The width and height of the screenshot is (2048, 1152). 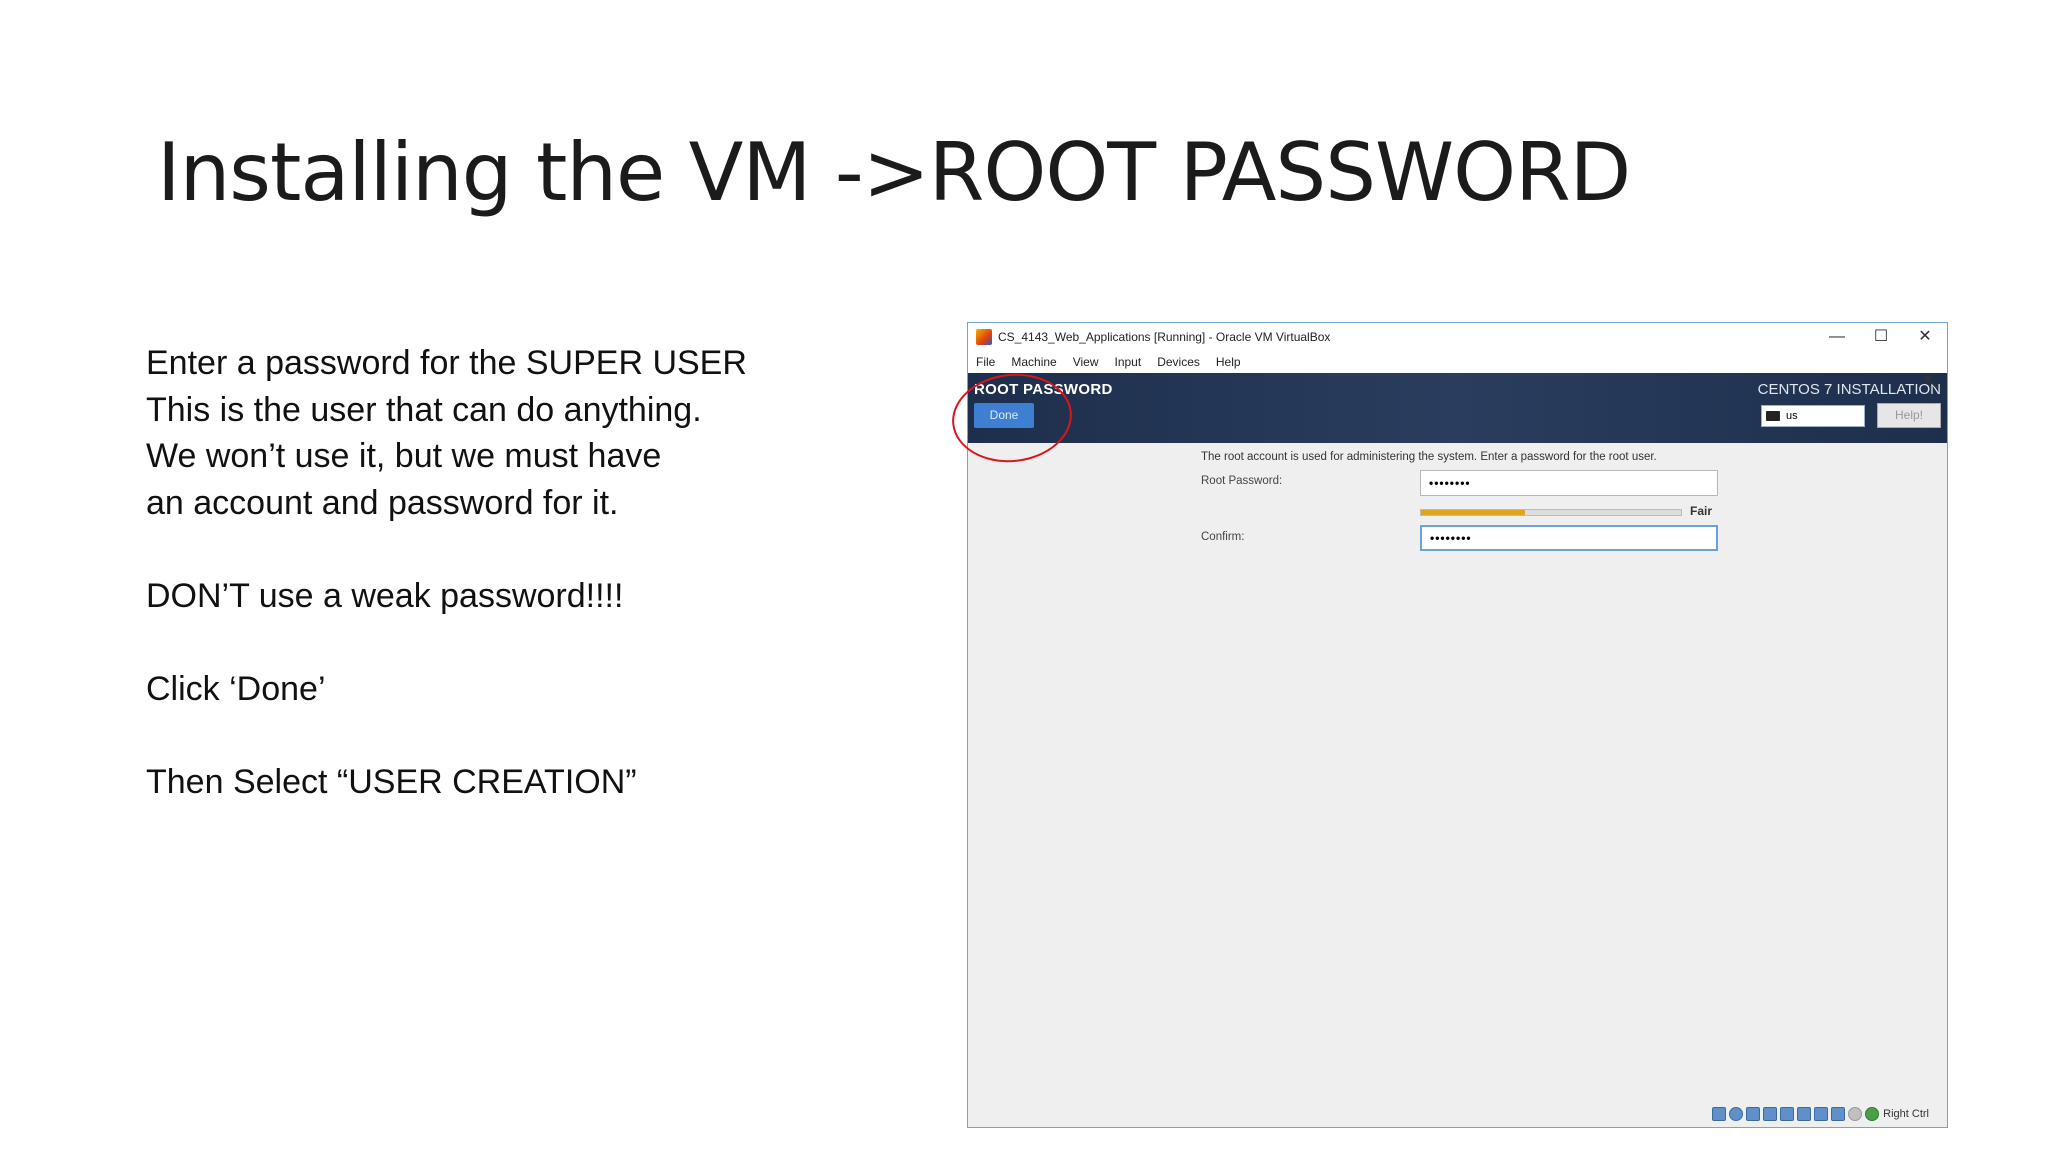 What do you see at coordinates (1569, 538) in the screenshot?
I see `confirm-password-input: ••••••••` at bounding box center [1569, 538].